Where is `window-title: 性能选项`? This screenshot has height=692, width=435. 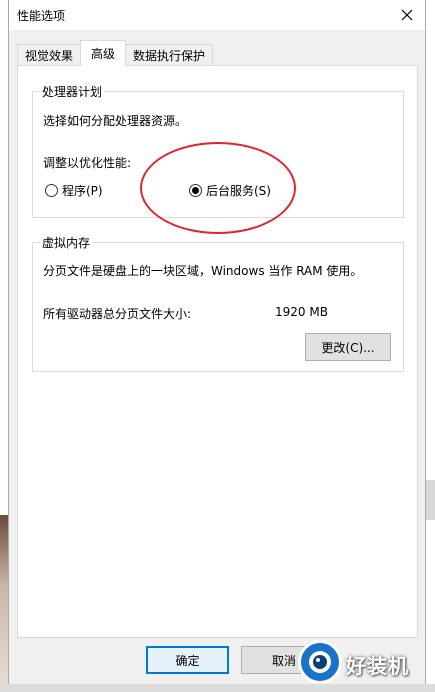
window-title: 性能选项 is located at coordinates (41, 16).